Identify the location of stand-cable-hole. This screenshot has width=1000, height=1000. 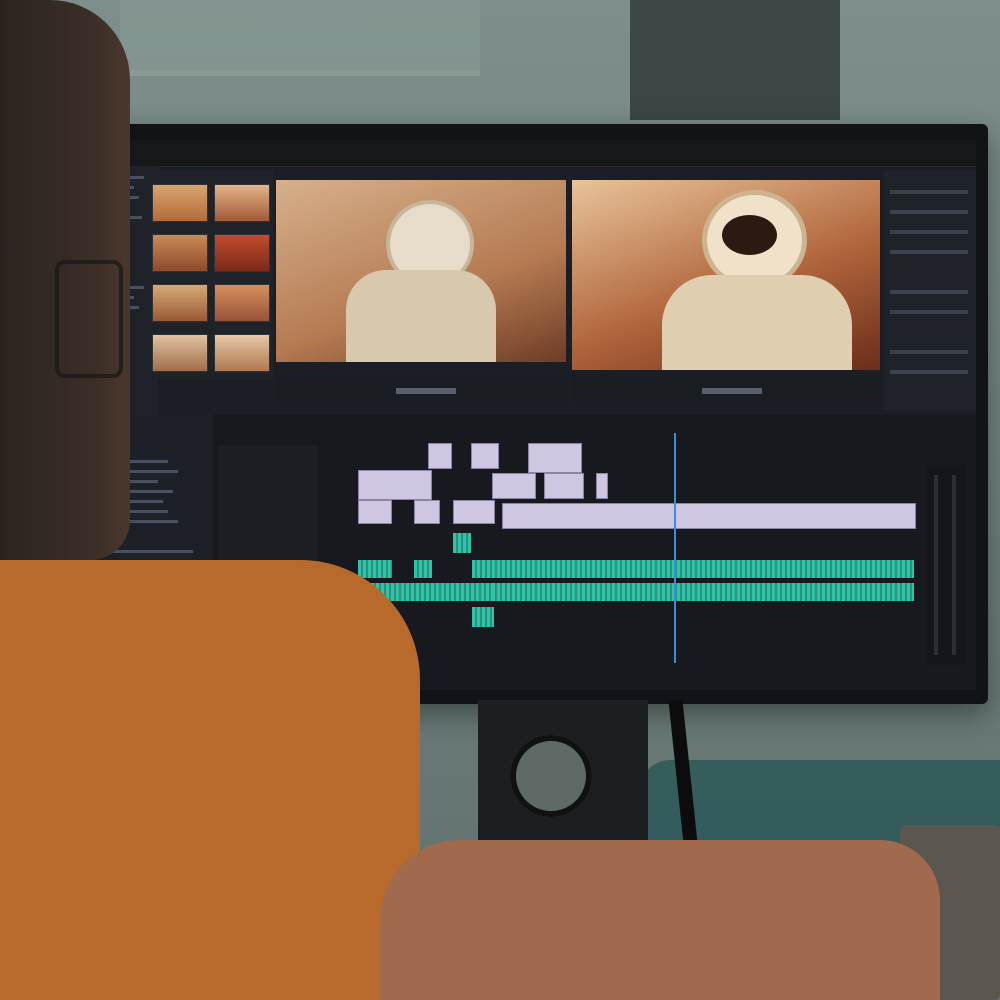
(551, 776).